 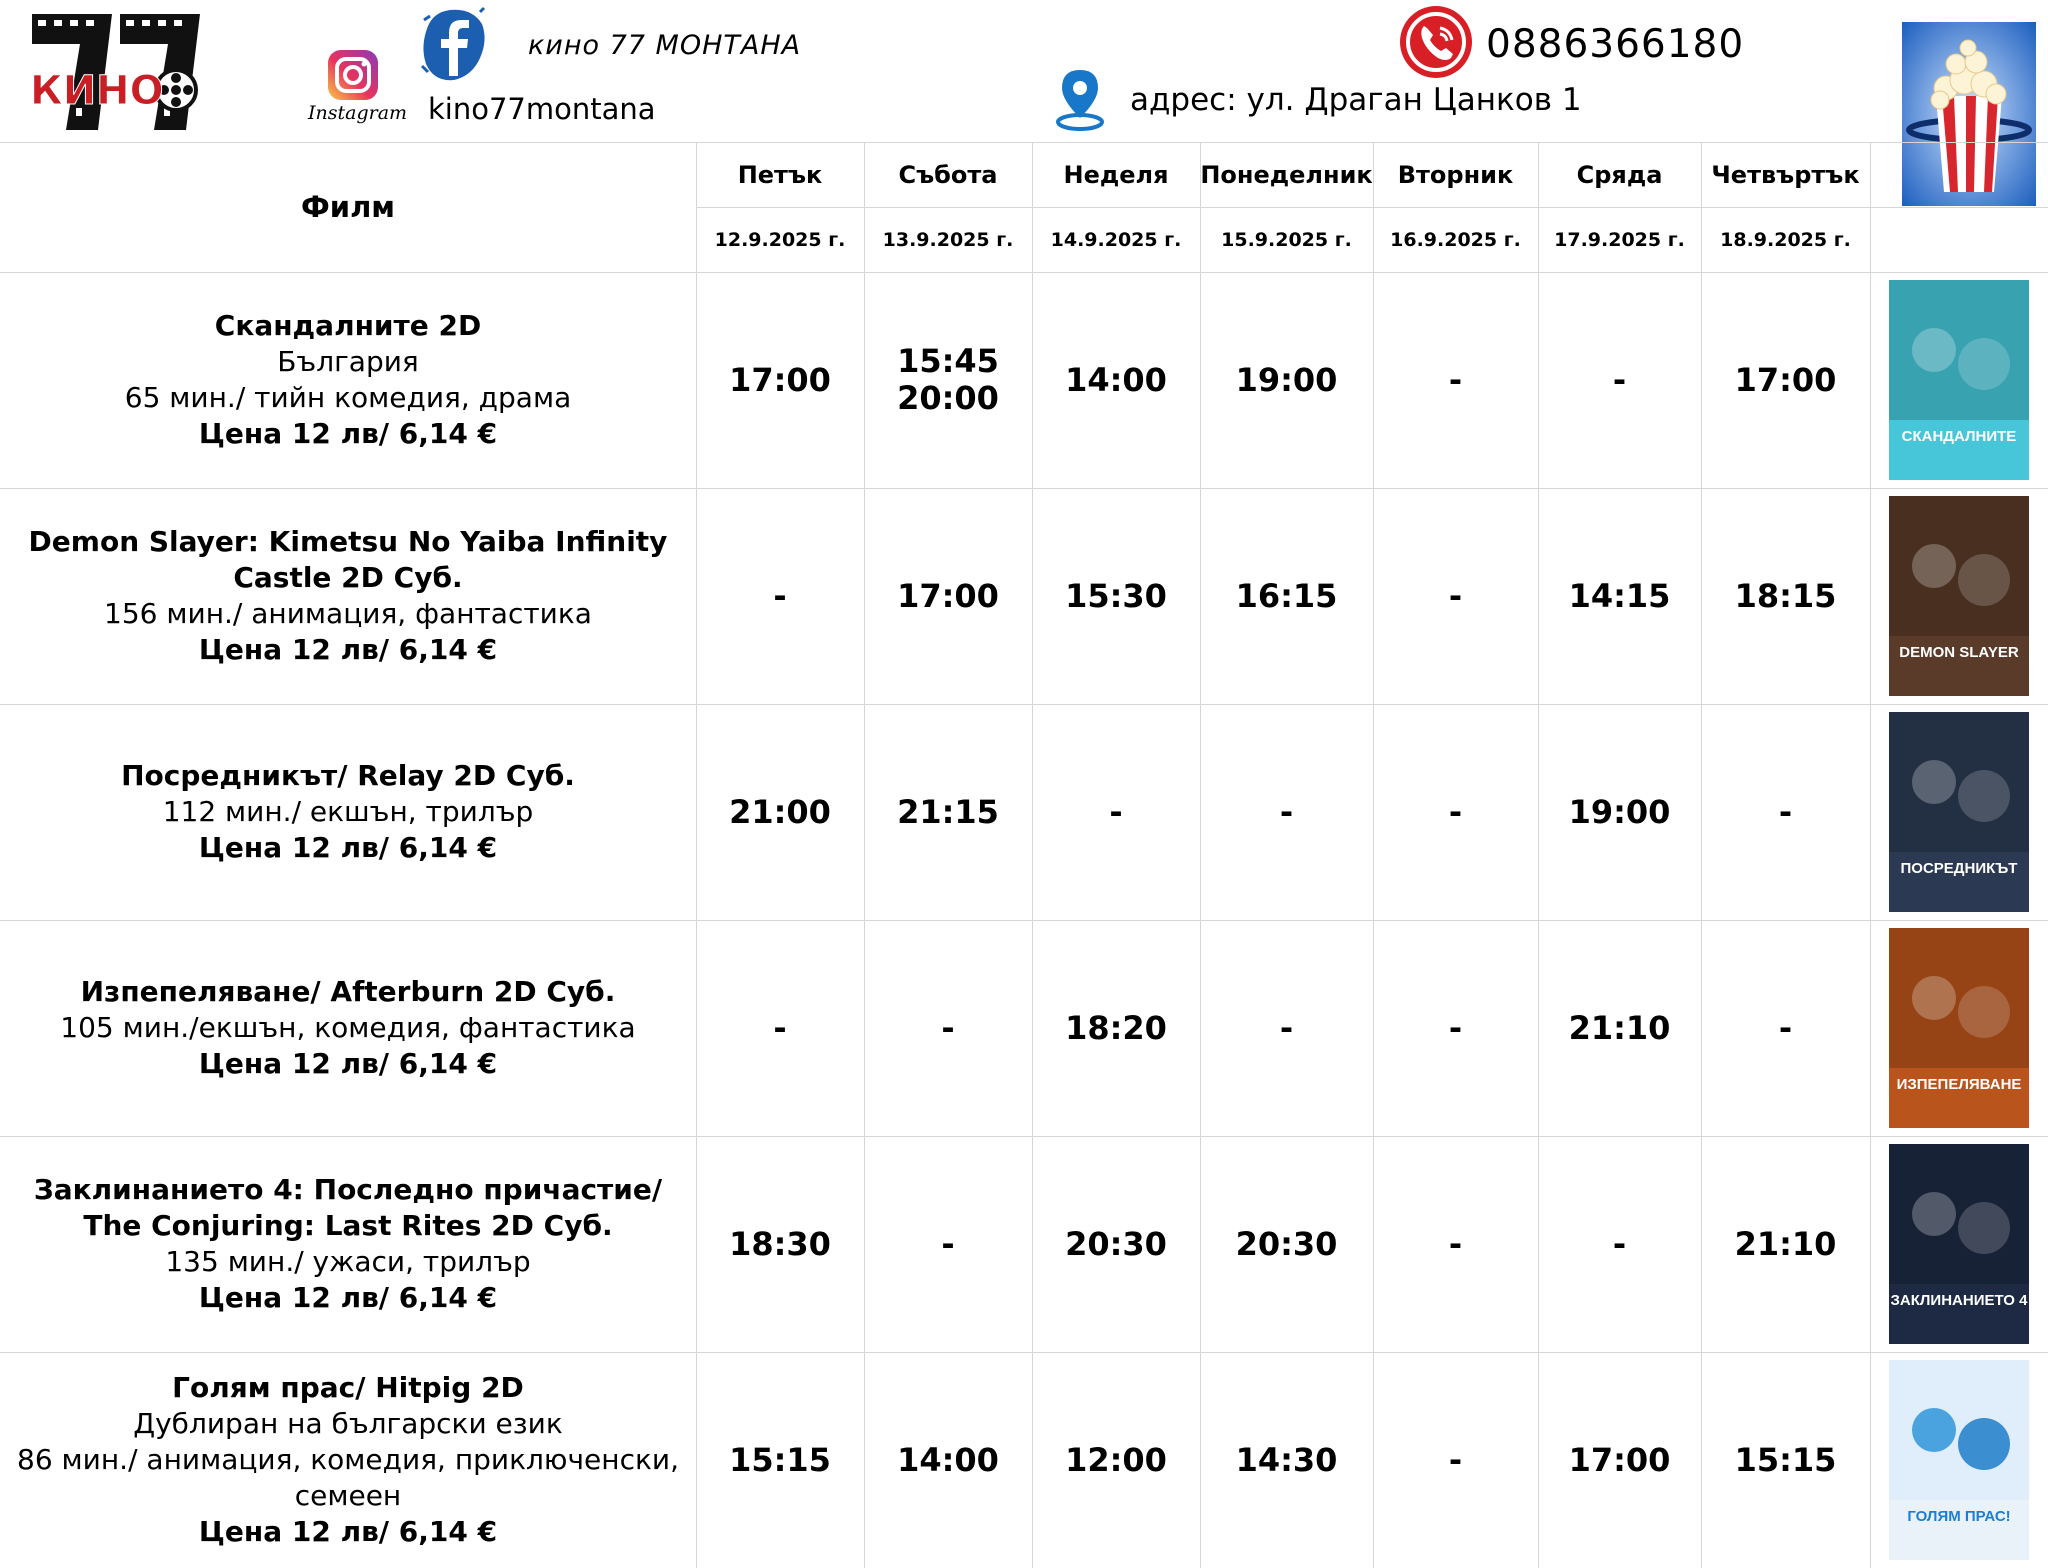 I want to click on showtime: 20:00, so click(x=948, y=398).